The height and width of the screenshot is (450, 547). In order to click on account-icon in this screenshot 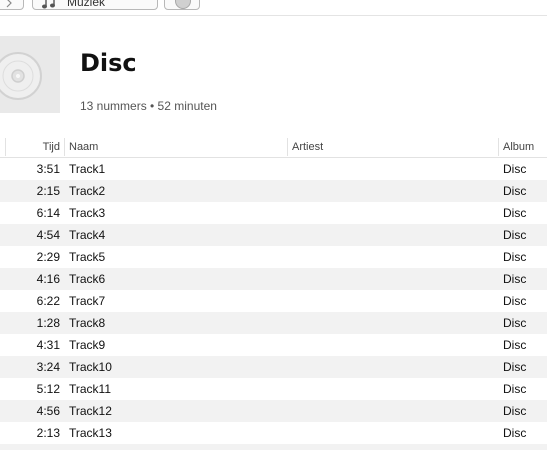, I will do `click(183, 4)`.